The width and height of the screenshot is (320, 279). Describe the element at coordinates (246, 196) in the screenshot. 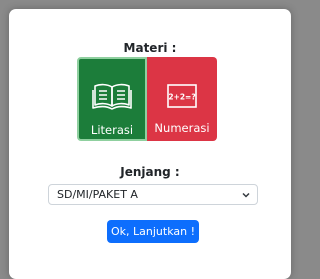

I see `chevron-down-icon` at that location.